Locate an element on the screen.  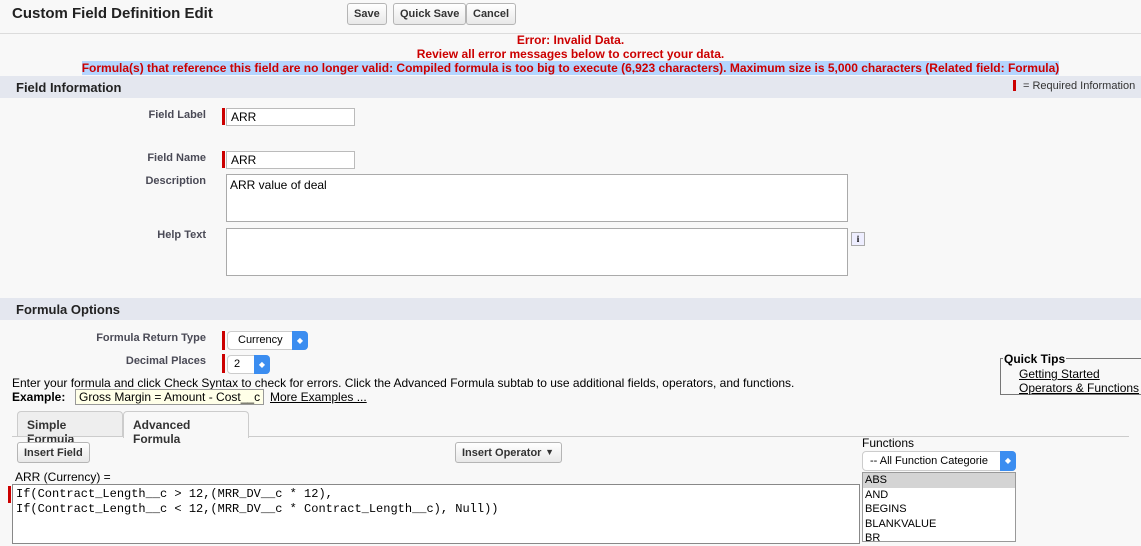
function-item: BLANKVALUE is located at coordinates (939, 524).